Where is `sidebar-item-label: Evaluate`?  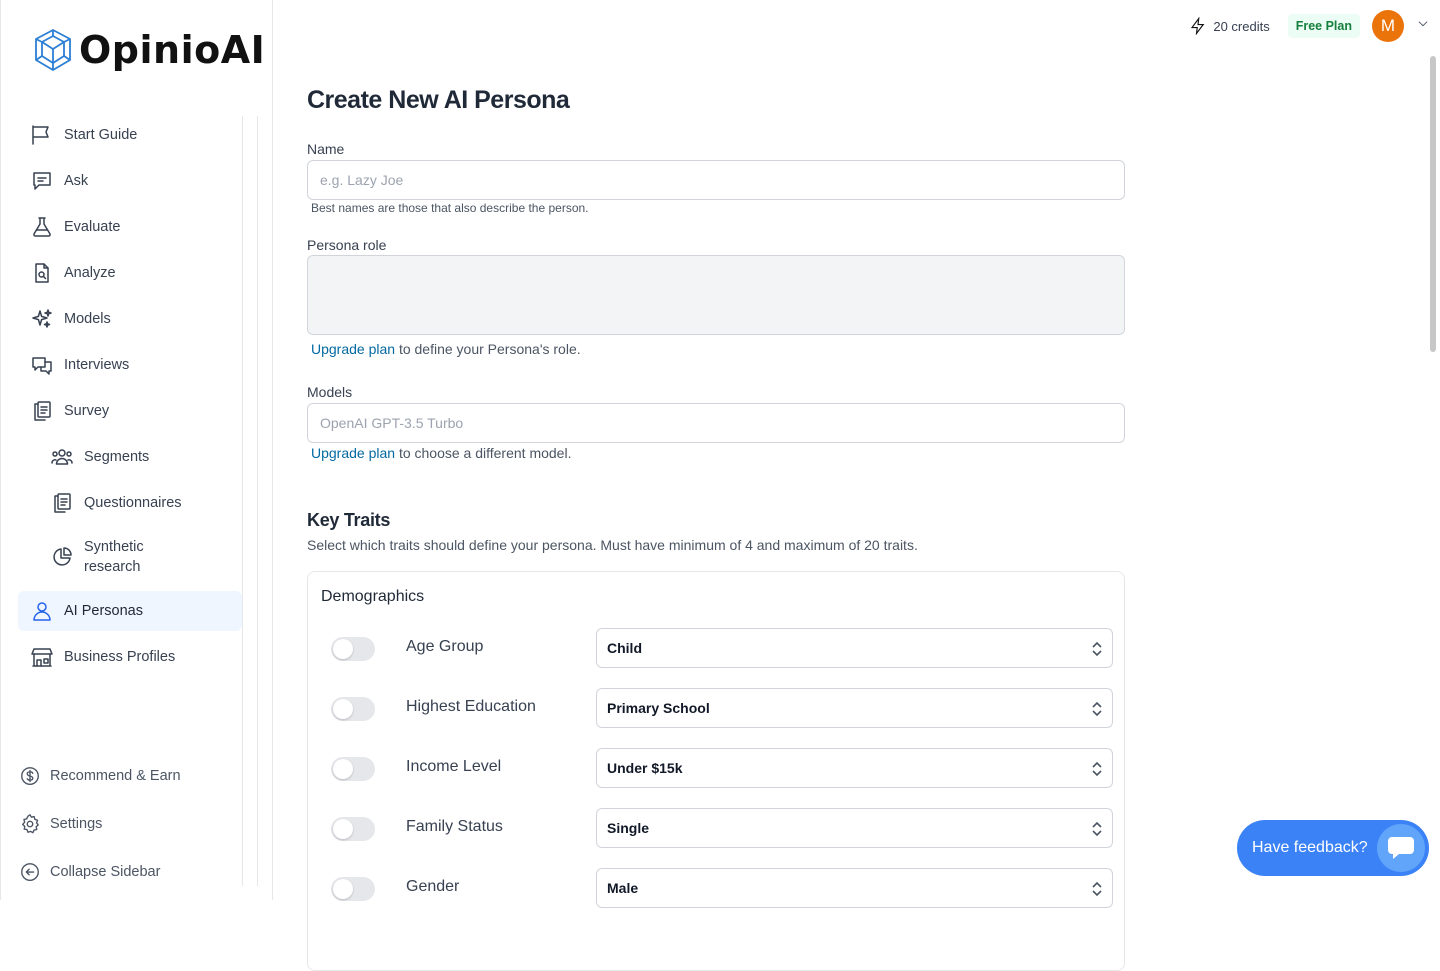 sidebar-item-label: Evaluate is located at coordinates (92, 227).